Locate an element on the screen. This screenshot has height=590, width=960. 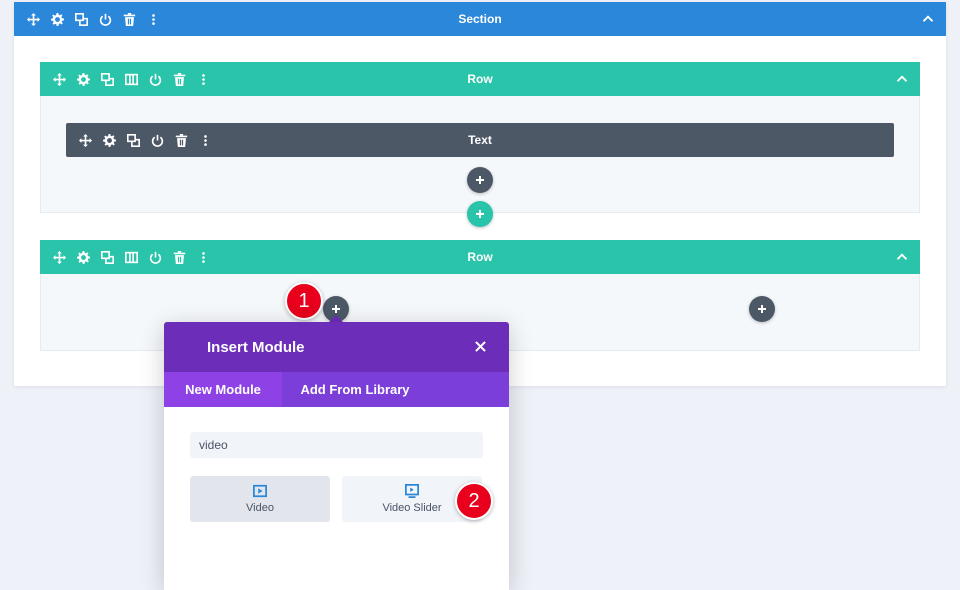
module-search-input: video is located at coordinates (336, 445).